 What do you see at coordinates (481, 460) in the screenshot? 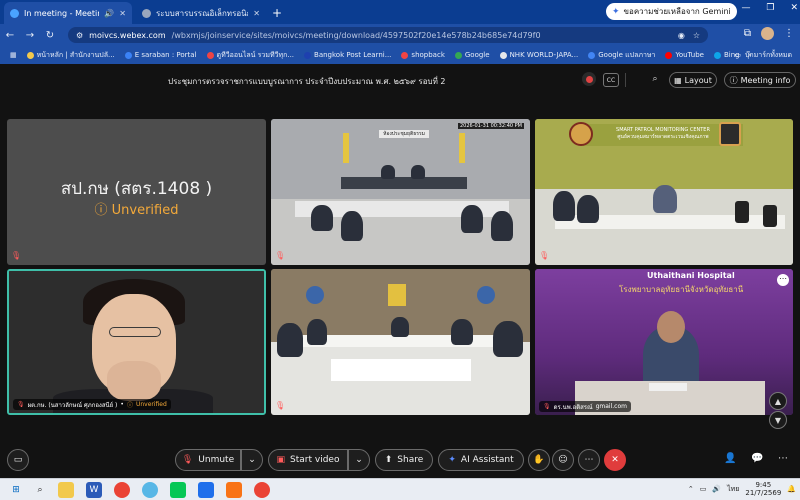
I see `ai-assistant-button: ✦ AI Assistant` at bounding box center [481, 460].